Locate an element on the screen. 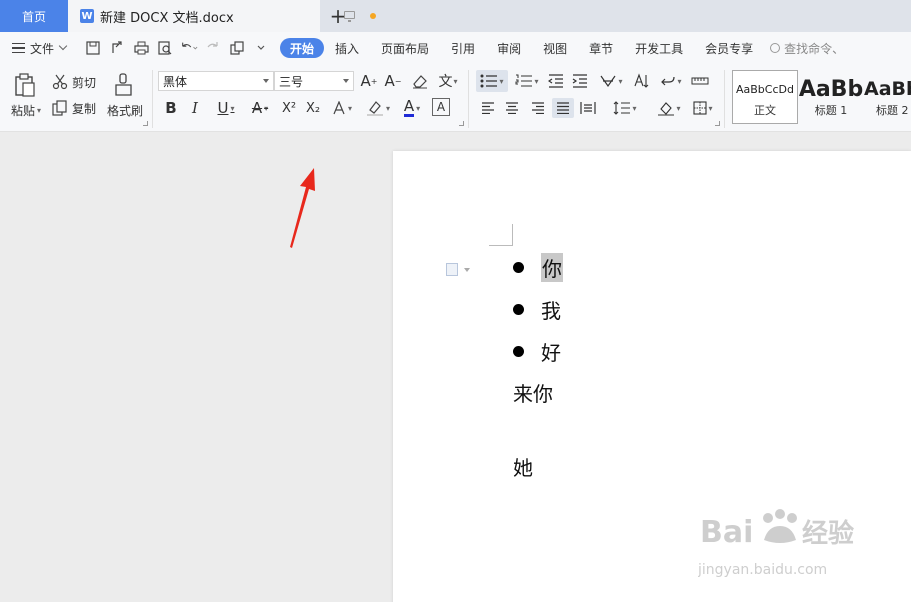 This screenshot has height=602, width=911. chinese-layout-icon: ▾ is located at coordinates (611, 81).